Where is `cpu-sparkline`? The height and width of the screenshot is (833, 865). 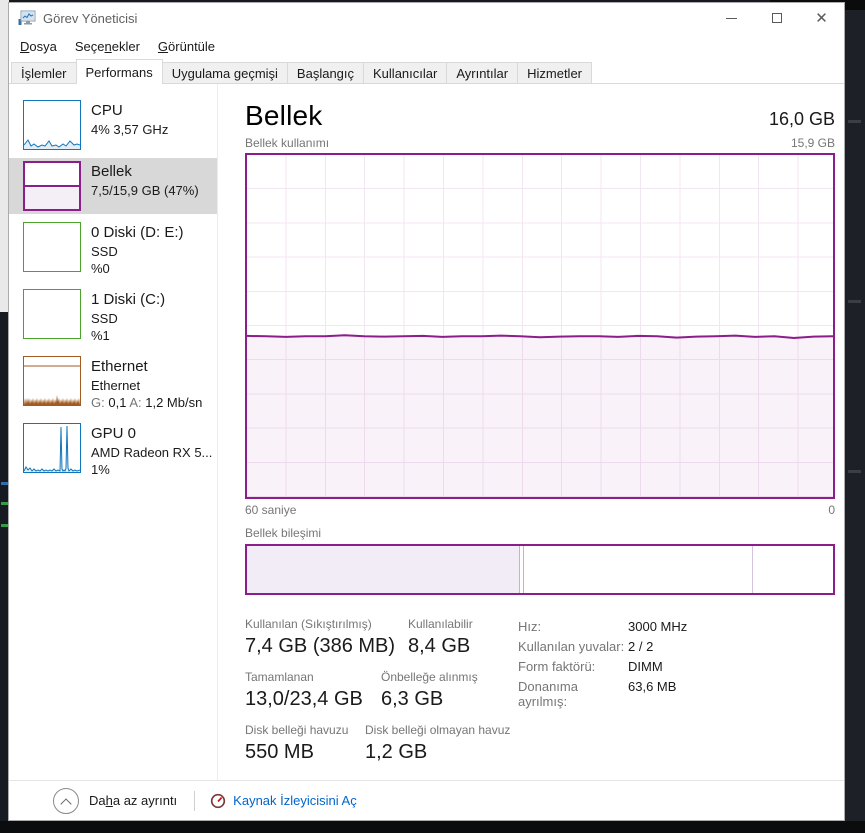 cpu-sparkline is located at coordinates (52, 125).